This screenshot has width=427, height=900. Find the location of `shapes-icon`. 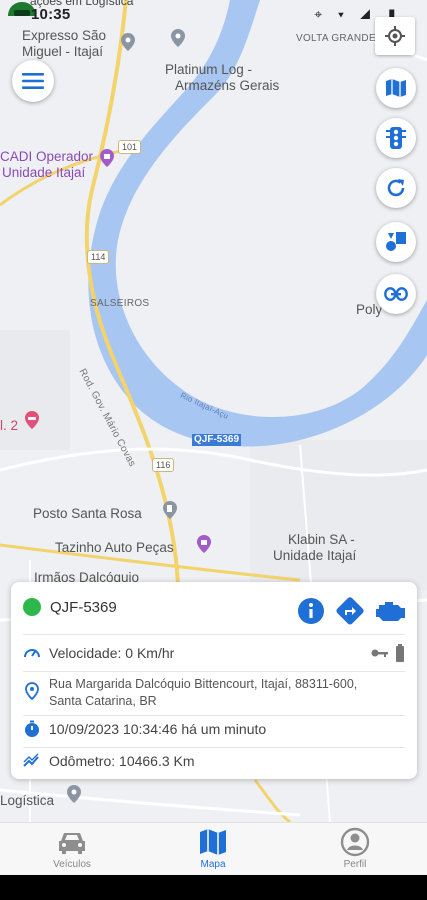

shapes-icon is located at coordinates (396, 241).